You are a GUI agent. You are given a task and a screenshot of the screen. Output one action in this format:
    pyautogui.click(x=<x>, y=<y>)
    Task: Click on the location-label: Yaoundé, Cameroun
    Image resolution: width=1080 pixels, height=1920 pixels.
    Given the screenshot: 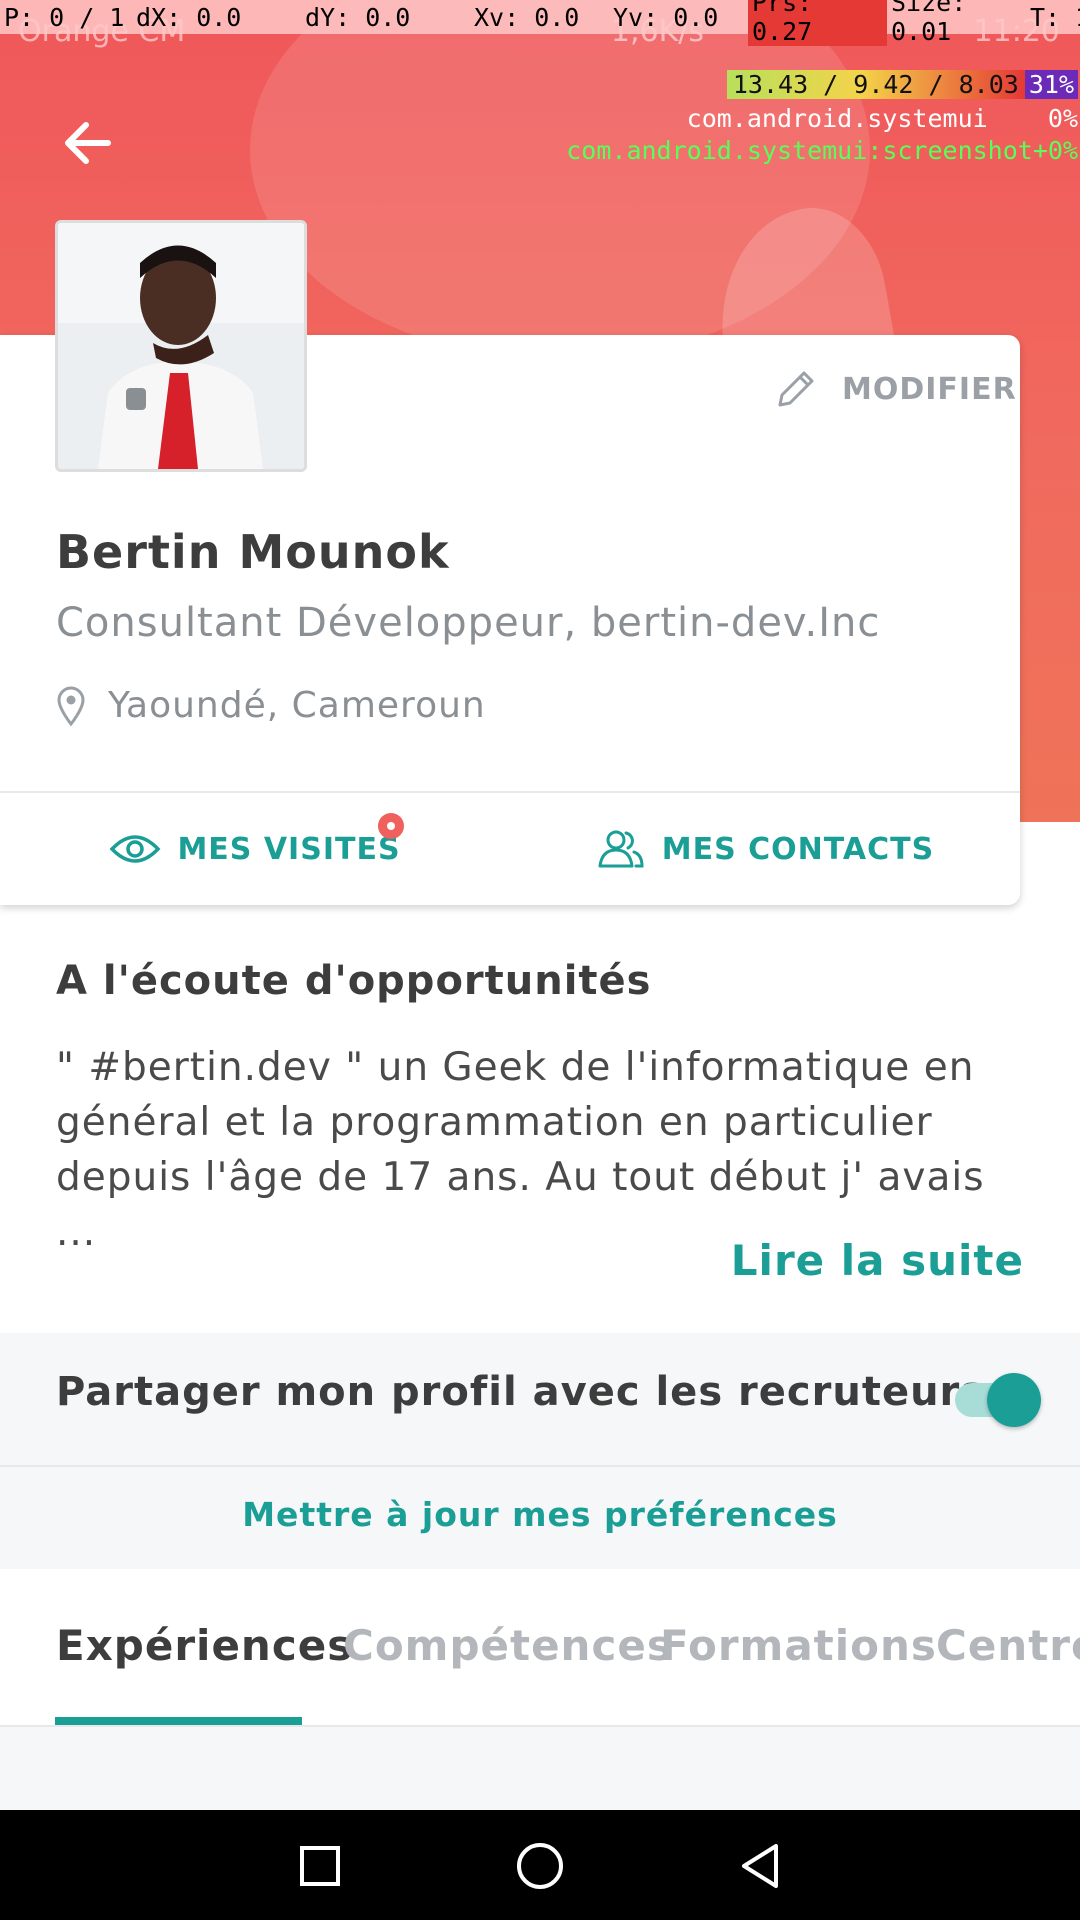 What is the action you would take?
    pyautogui.click(x=297, y=705)
    